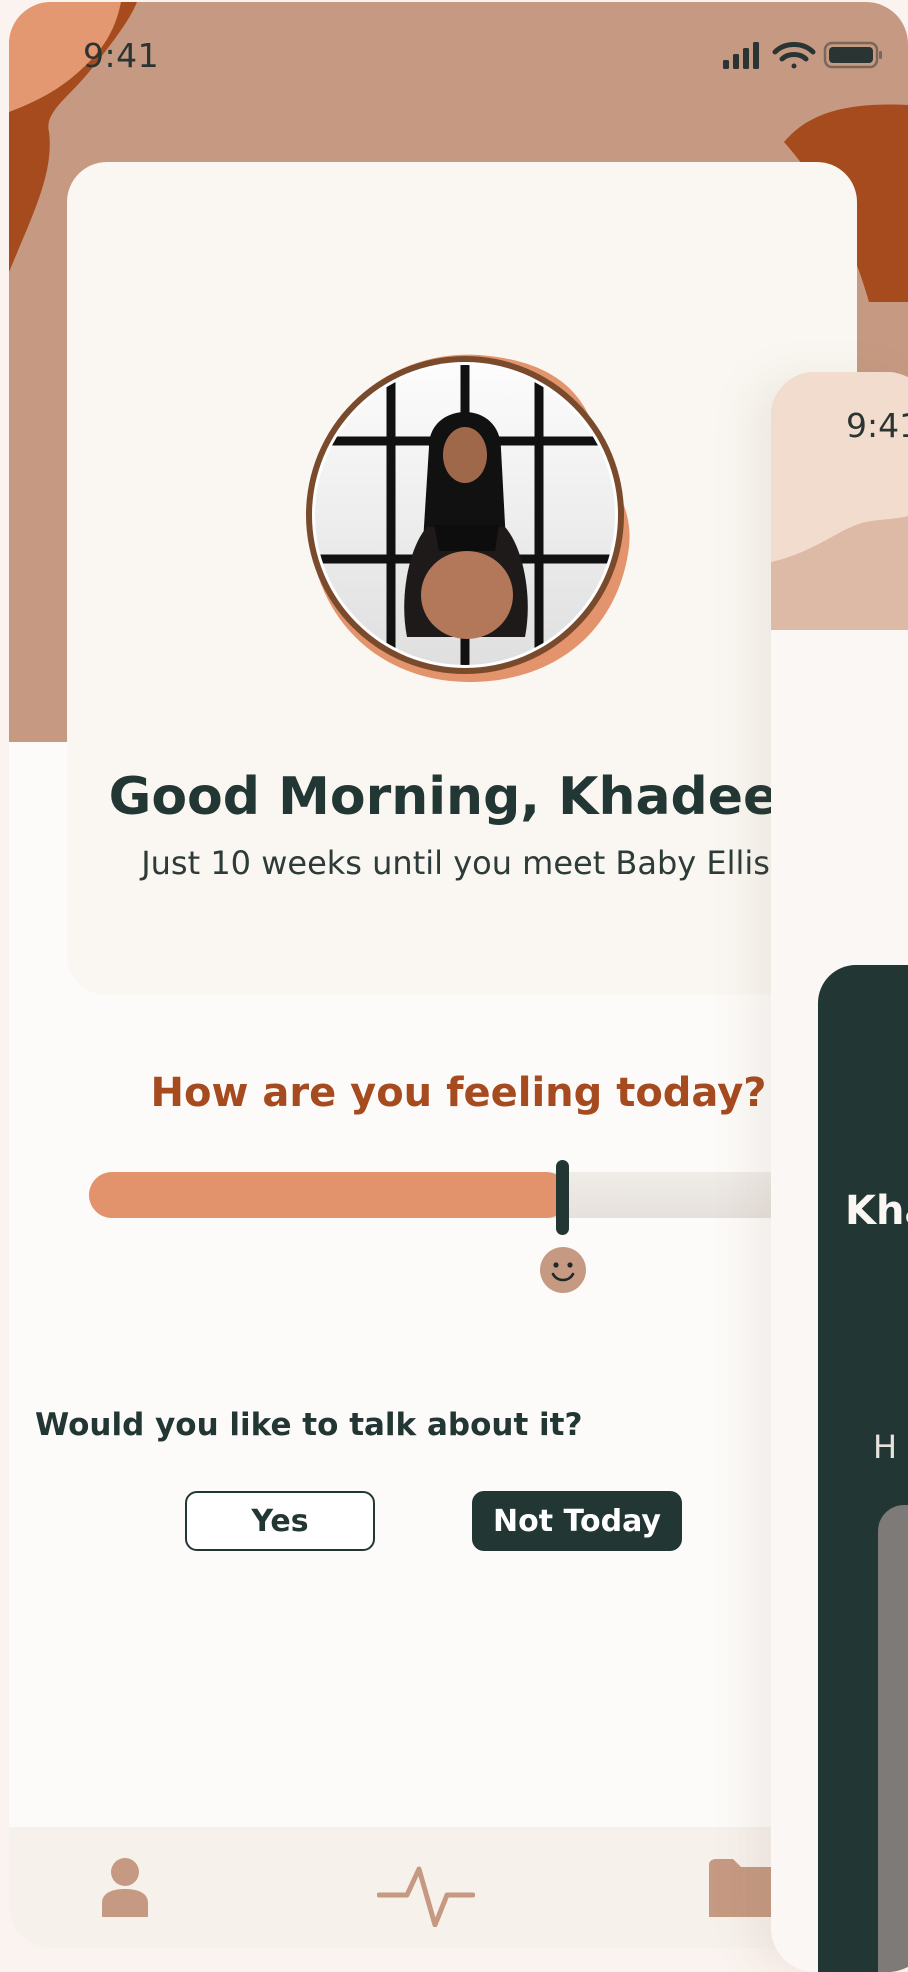 Image resolution: width=908 pixels, height=1972 pixels. Describe the element at coordinates (563, 1270) in the screenshot. I see `smiley-face-icon` at that location.